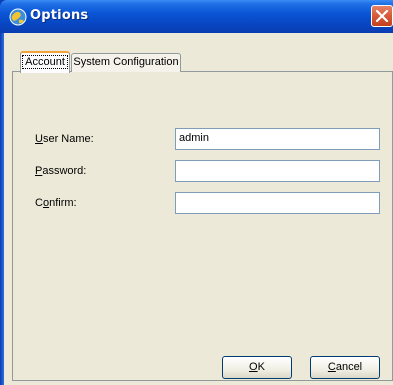 This screenshot has width=393, height=385. I want to click on tab-system-configuration: System Configuration, so click(126, 62).